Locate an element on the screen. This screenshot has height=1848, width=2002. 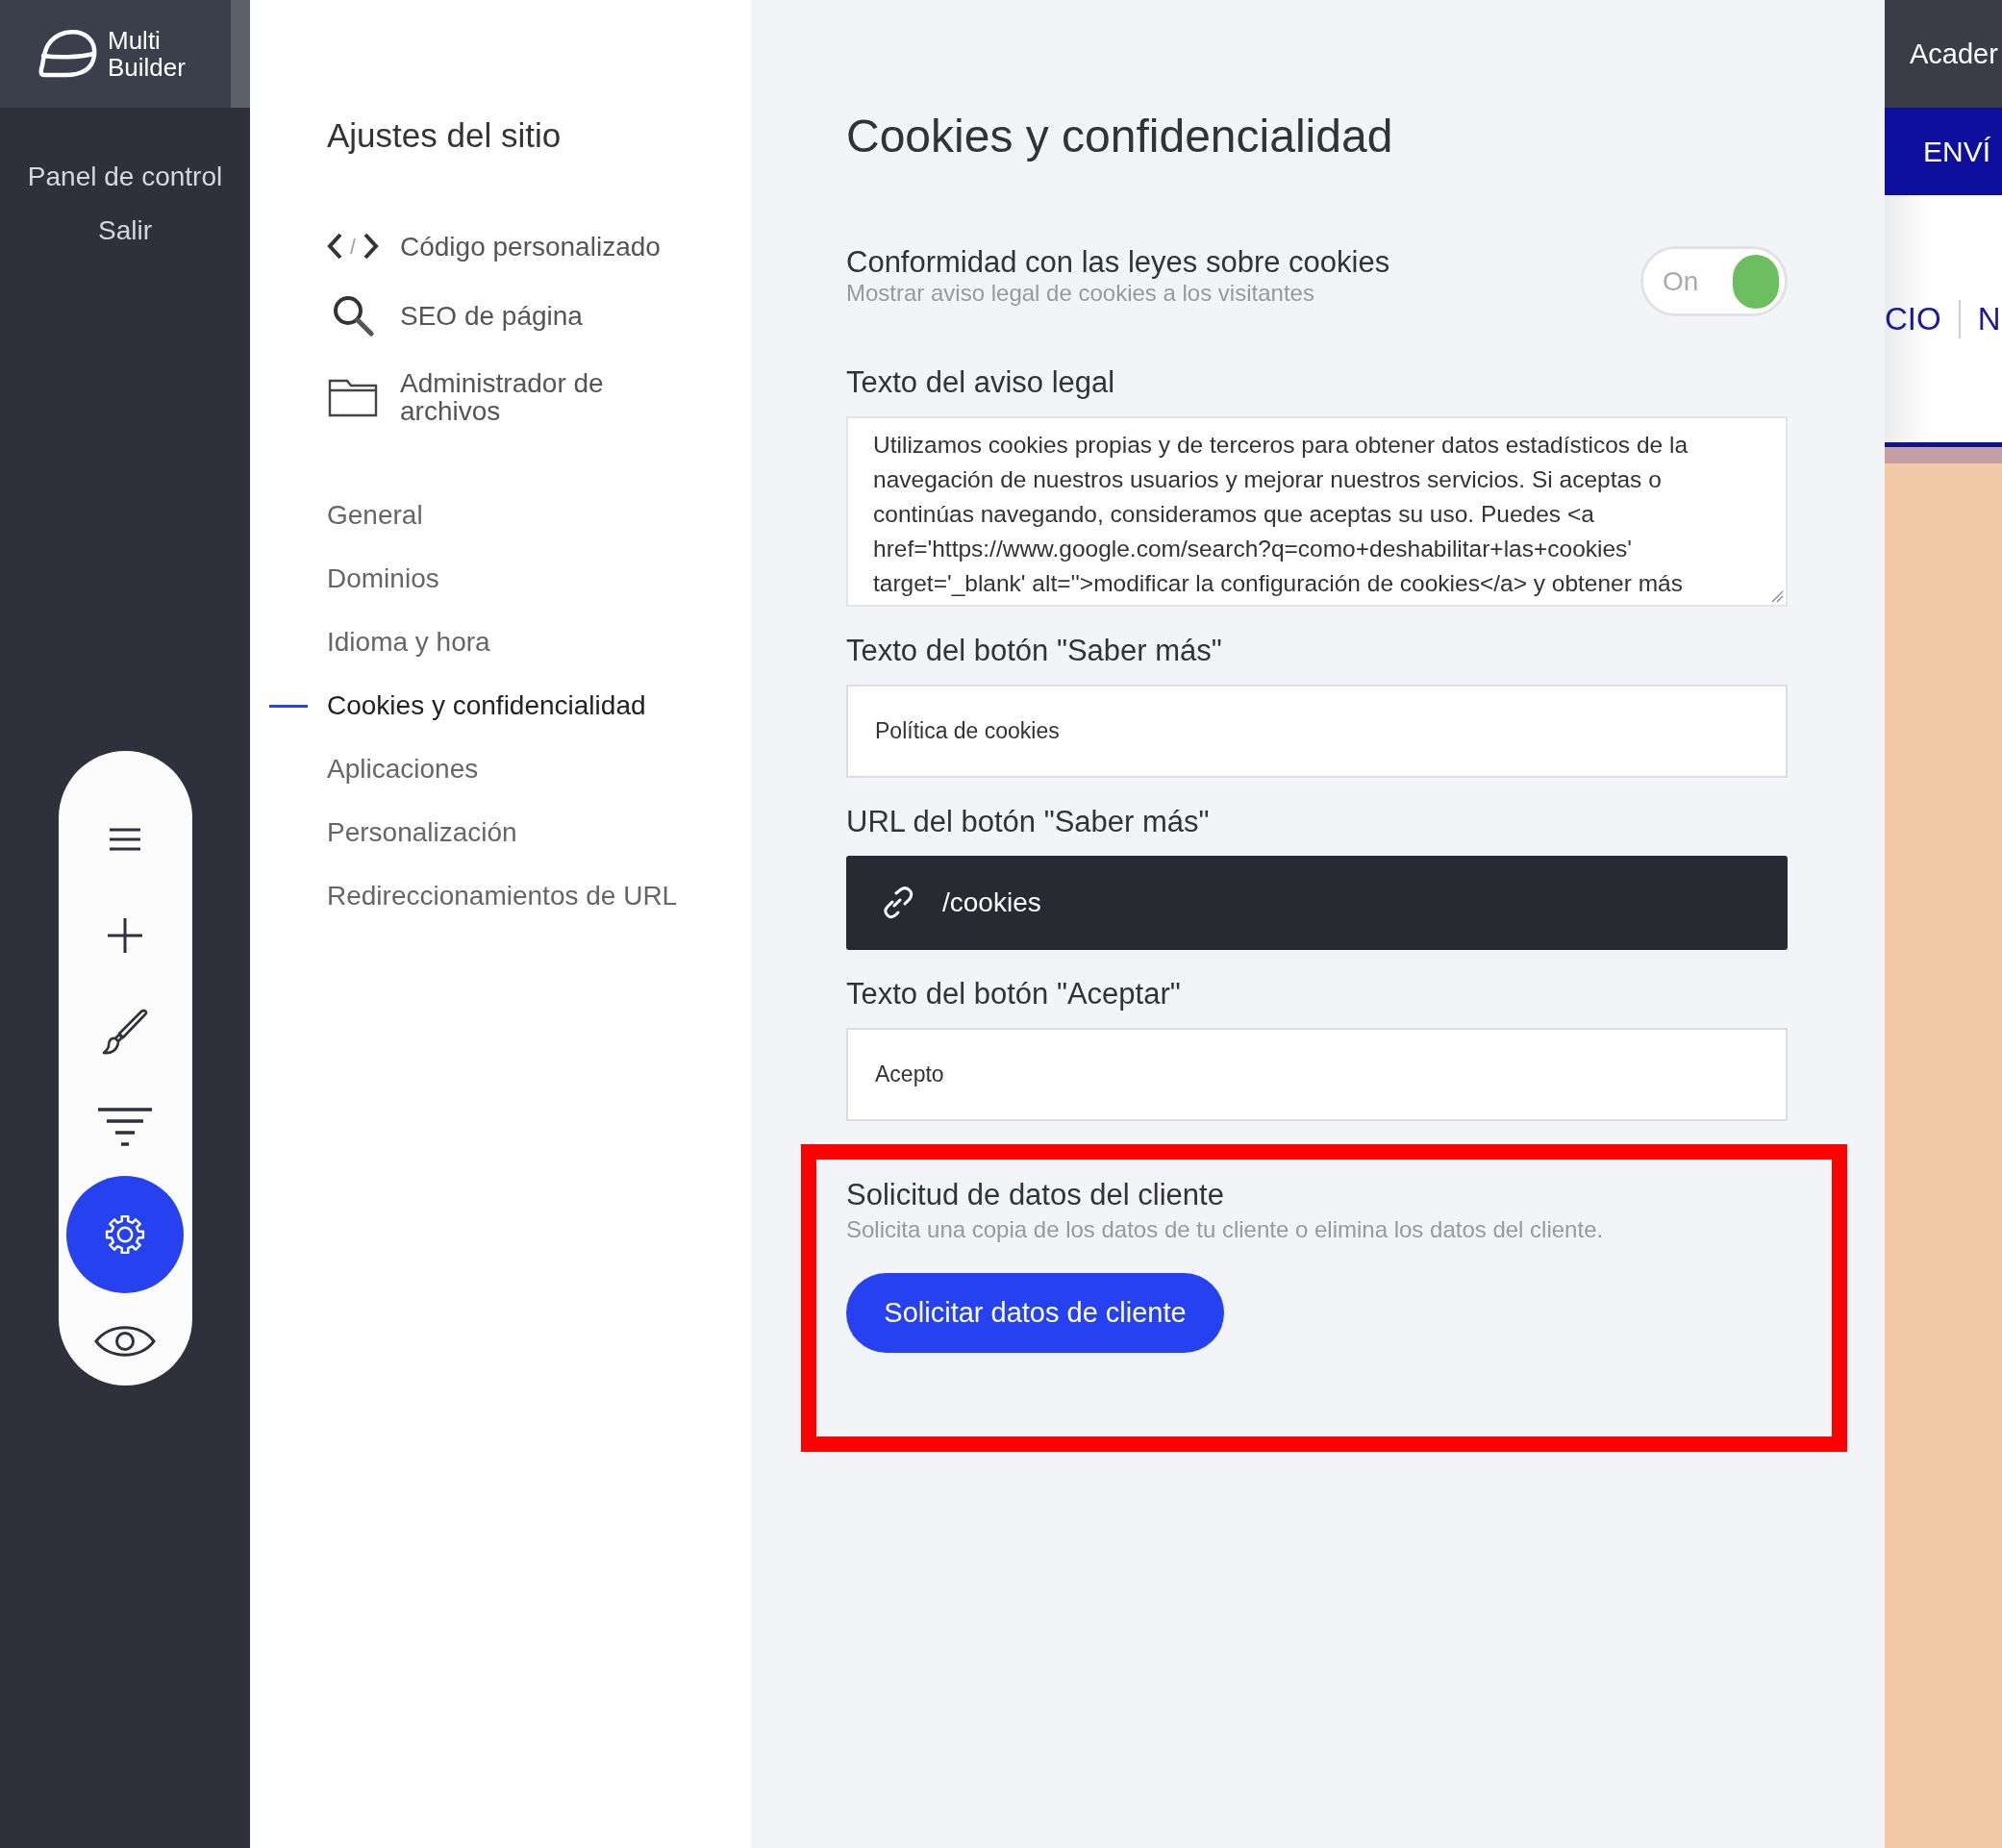
settings-link: Código personalizado is located at coordinates (539, 246).